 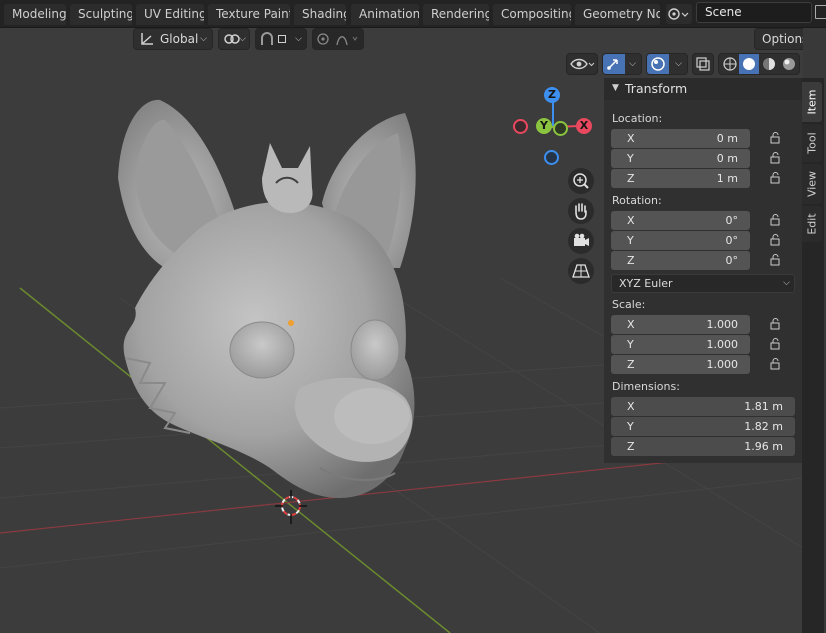 I want to click on scale-x-field: X 1.000, so click(x=680, y=324).